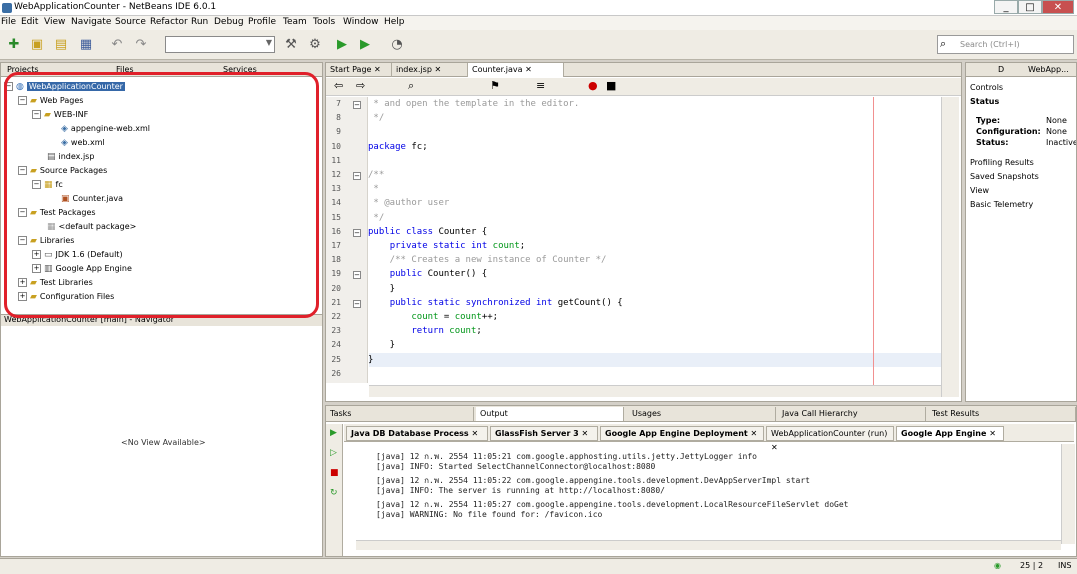  What do you see at coordinates (333, 453) in the screenshot?
I see `rerun-params-icon: ▷` at bounding box center [333, 453].